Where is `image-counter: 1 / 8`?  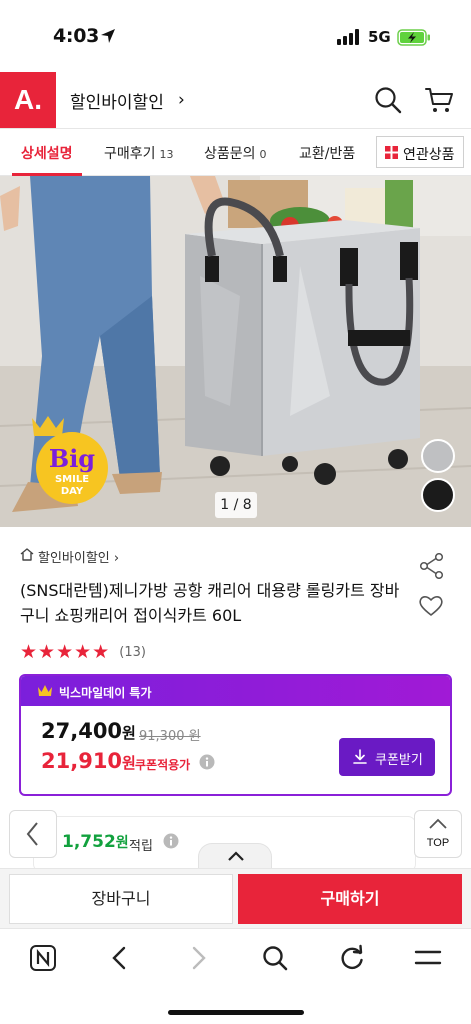 image-counter: 1 / 8 is located at coordinates (236, 505).